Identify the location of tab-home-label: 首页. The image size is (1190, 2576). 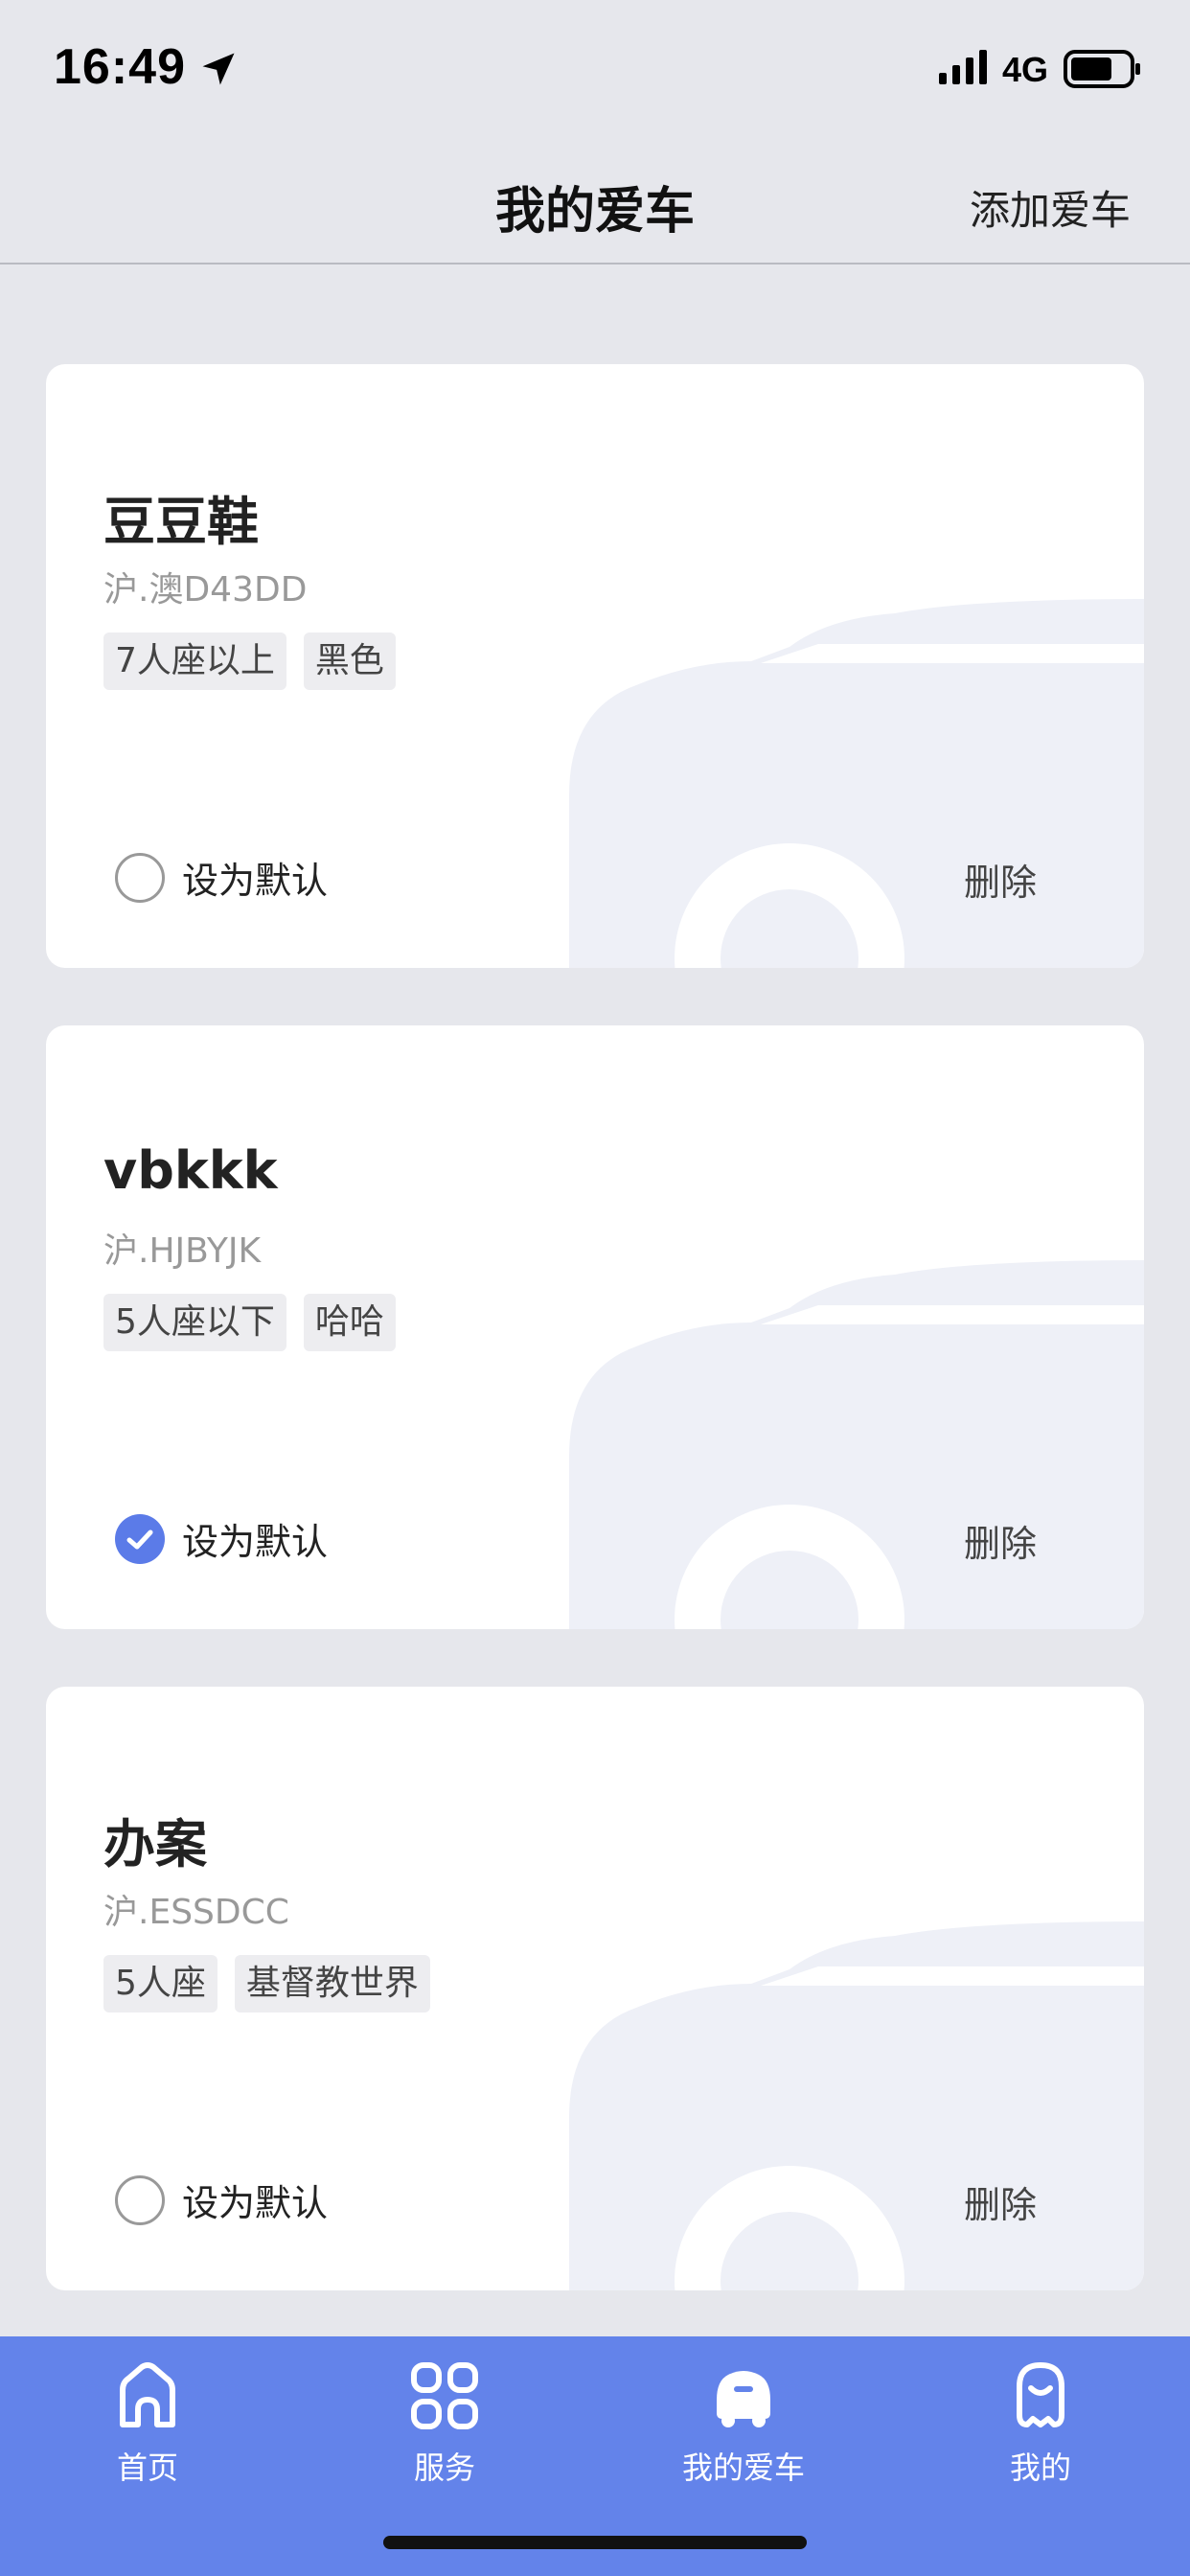
(147, 2468).